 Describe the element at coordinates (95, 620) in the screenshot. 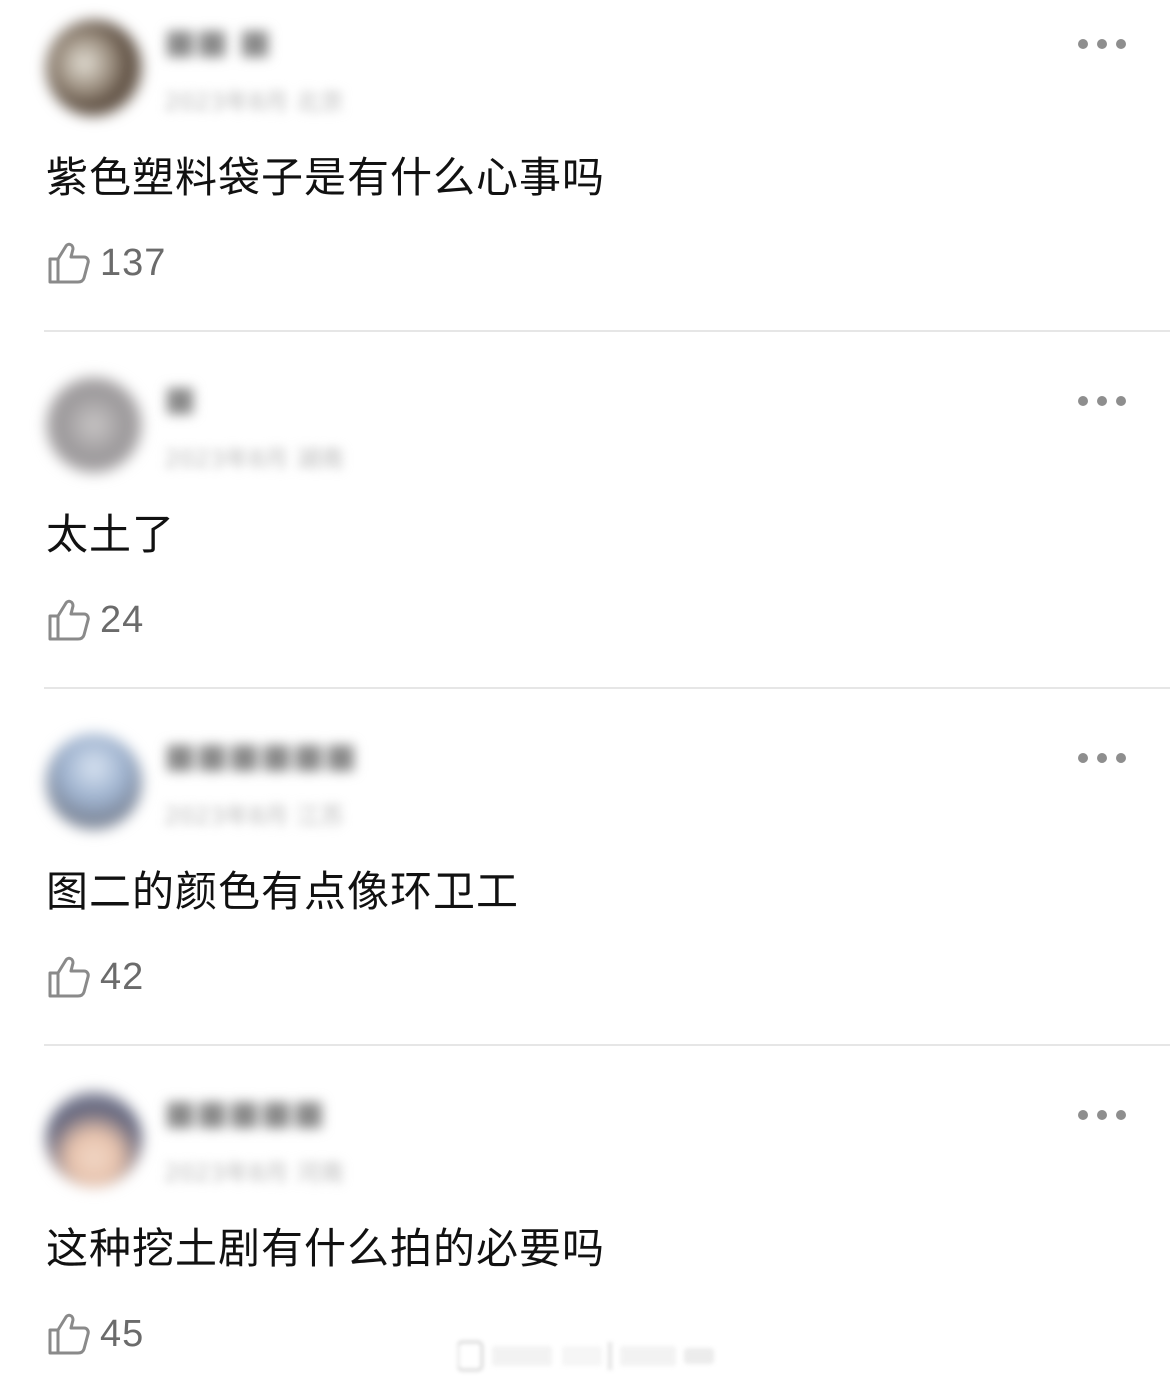

I see `like-button: 24` at that location.